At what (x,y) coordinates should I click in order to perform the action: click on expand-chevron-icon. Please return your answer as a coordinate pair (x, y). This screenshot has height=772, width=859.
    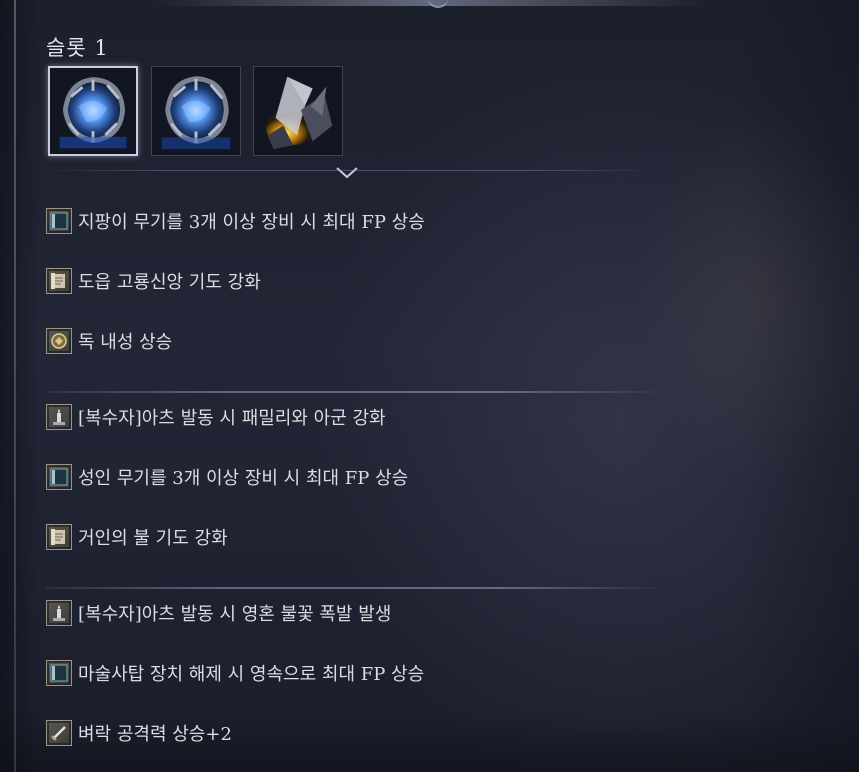
    Looking at the image, I should click on (347, 173).